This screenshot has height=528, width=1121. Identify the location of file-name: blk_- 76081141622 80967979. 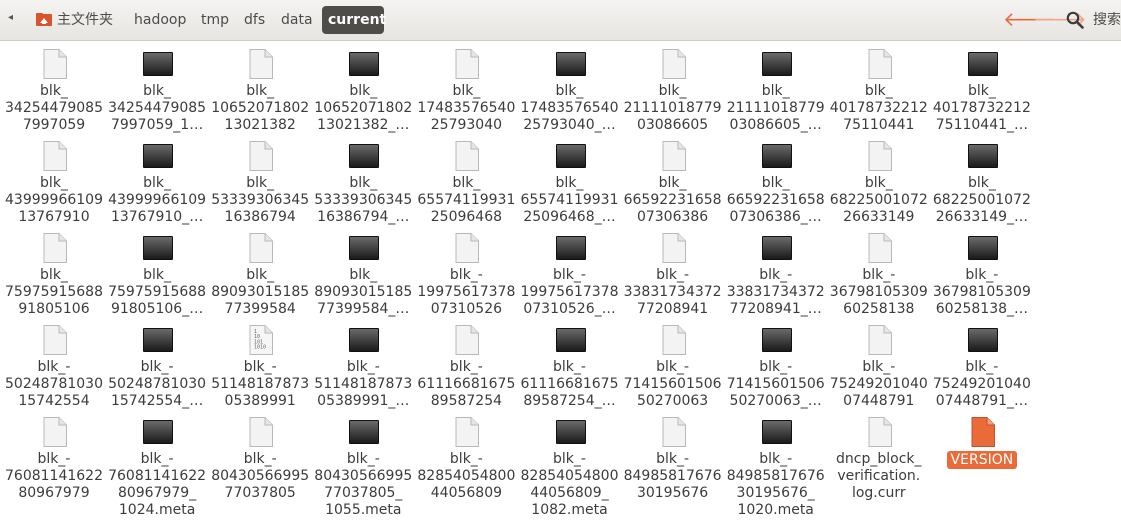
(54, 476).